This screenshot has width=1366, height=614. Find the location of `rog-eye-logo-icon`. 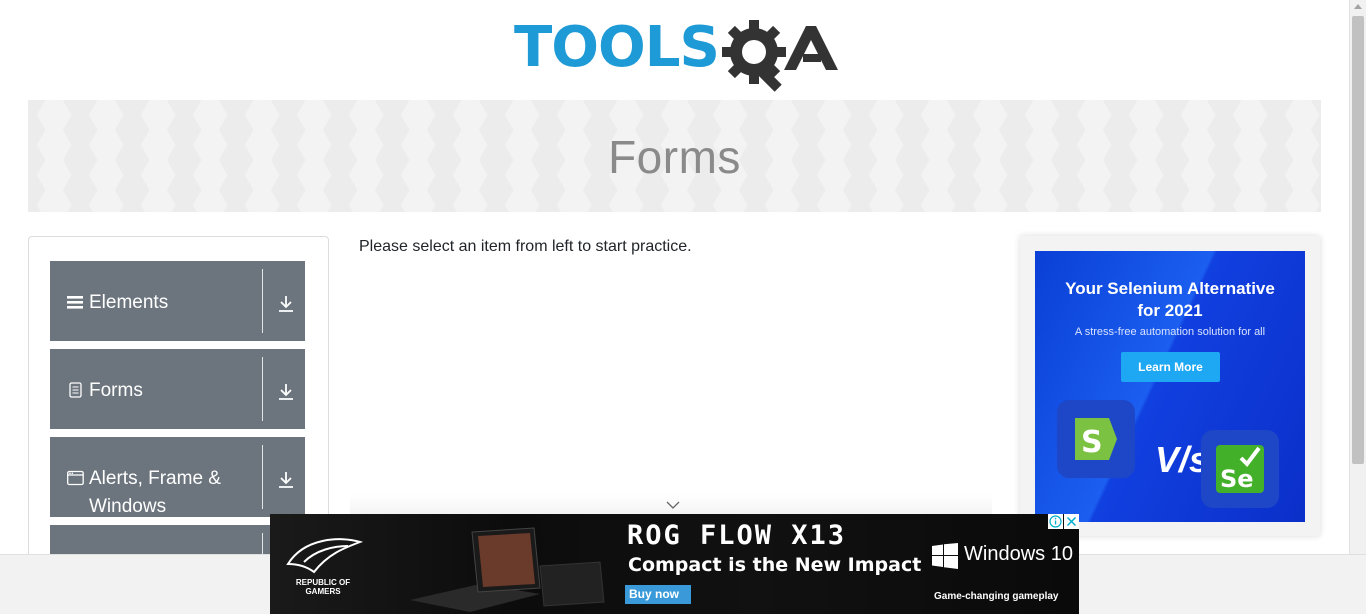

rog-eye-logo-icon is located at coordinates (325, 556).